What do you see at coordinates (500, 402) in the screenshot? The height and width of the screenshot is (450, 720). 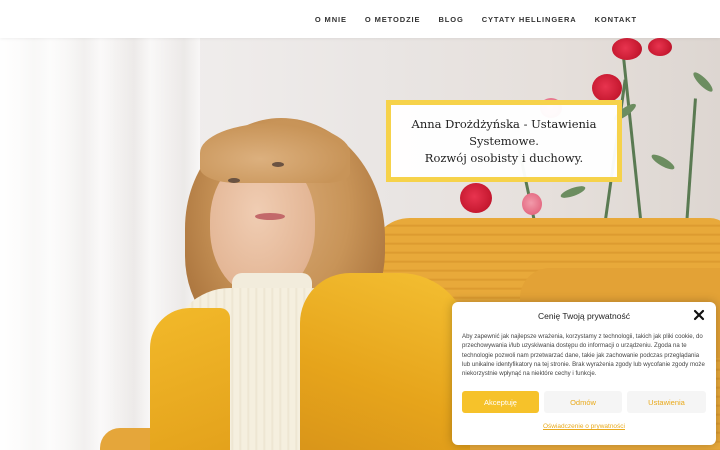 I see `accept-button: Akceptuję` at bounding box center [500, 402].